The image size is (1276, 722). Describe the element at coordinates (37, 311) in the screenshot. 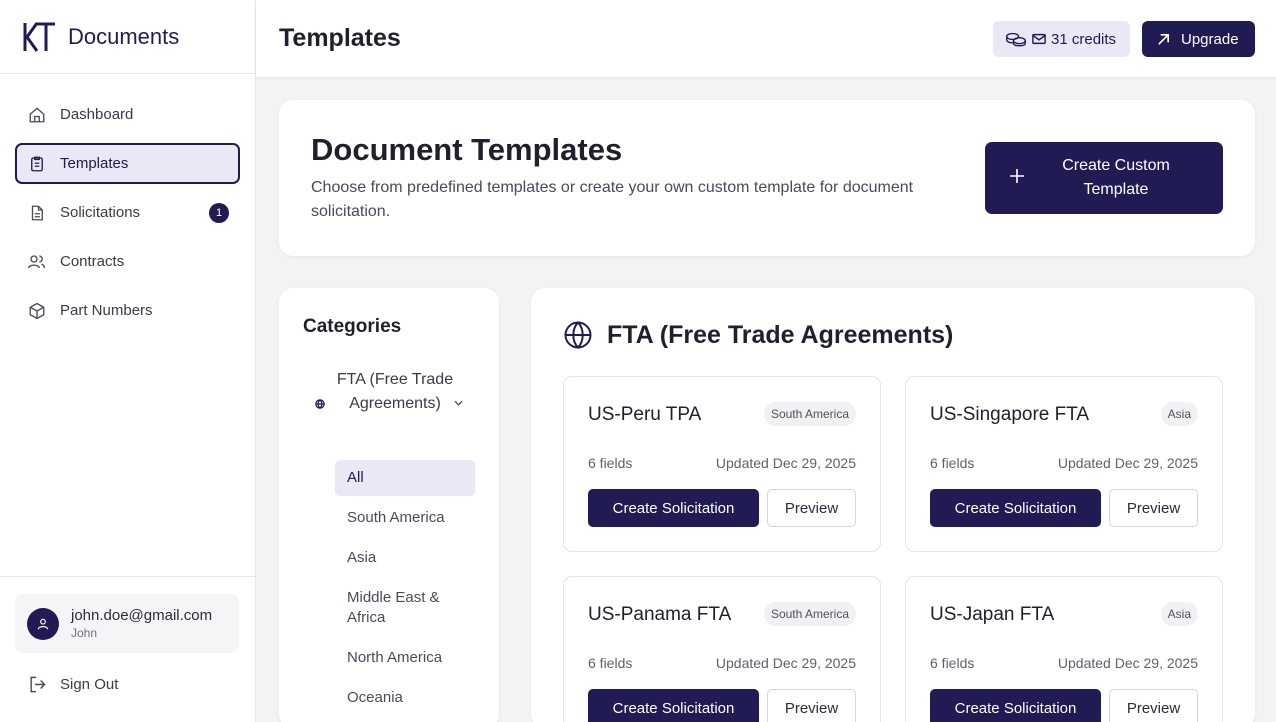

I see `package-icon` at that location.